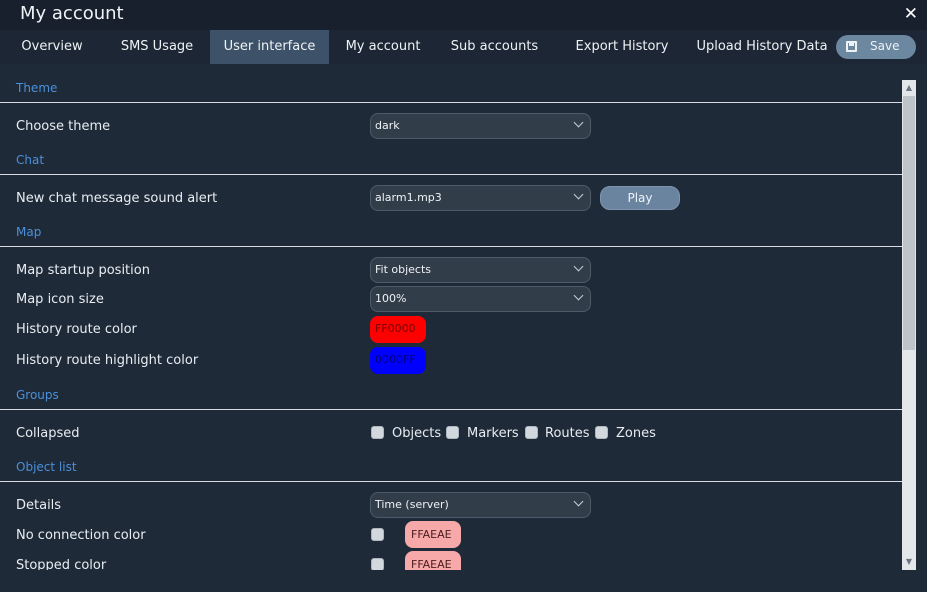 This screenshot has width=927, height=592. I want to click on no-connection-color-checkbox, so click(377, 534).